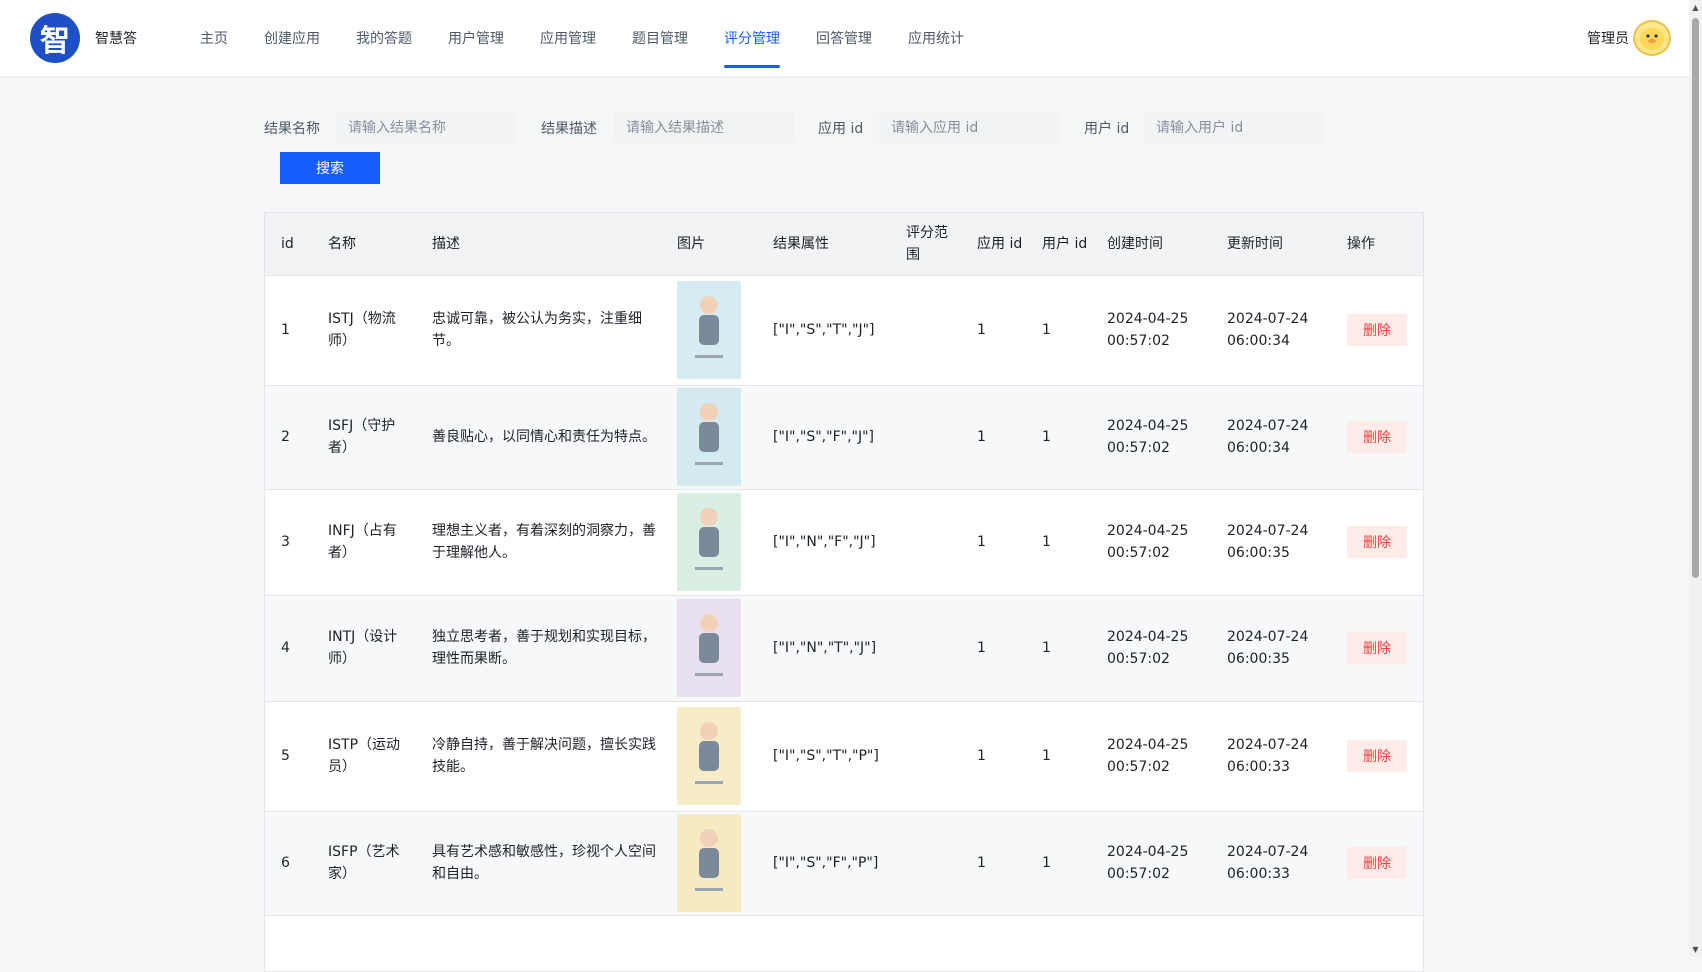 Image resolution: width=1702 pixels, height=972 pixels. I want to click on cell-attrs: ["I","N","F","J"], so click(823, 542).